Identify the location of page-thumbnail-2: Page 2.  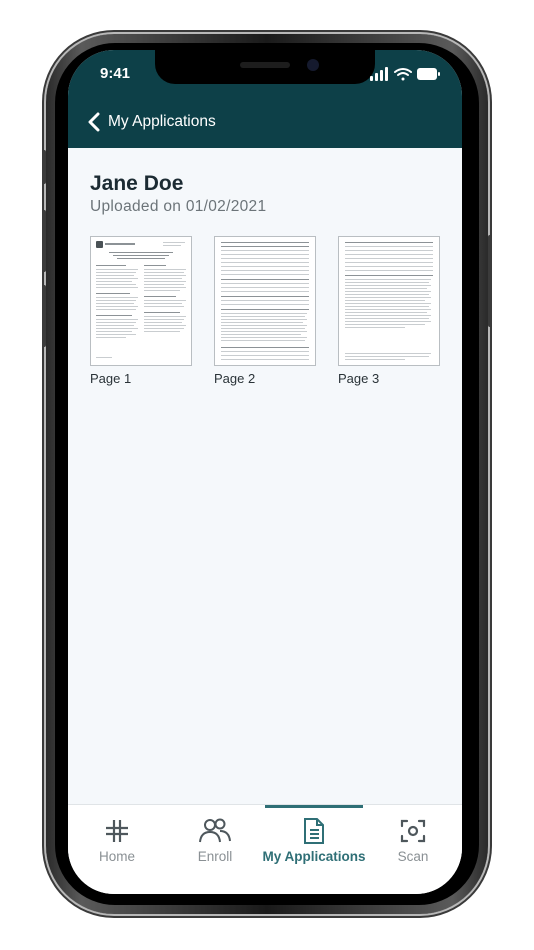
(266, 311).